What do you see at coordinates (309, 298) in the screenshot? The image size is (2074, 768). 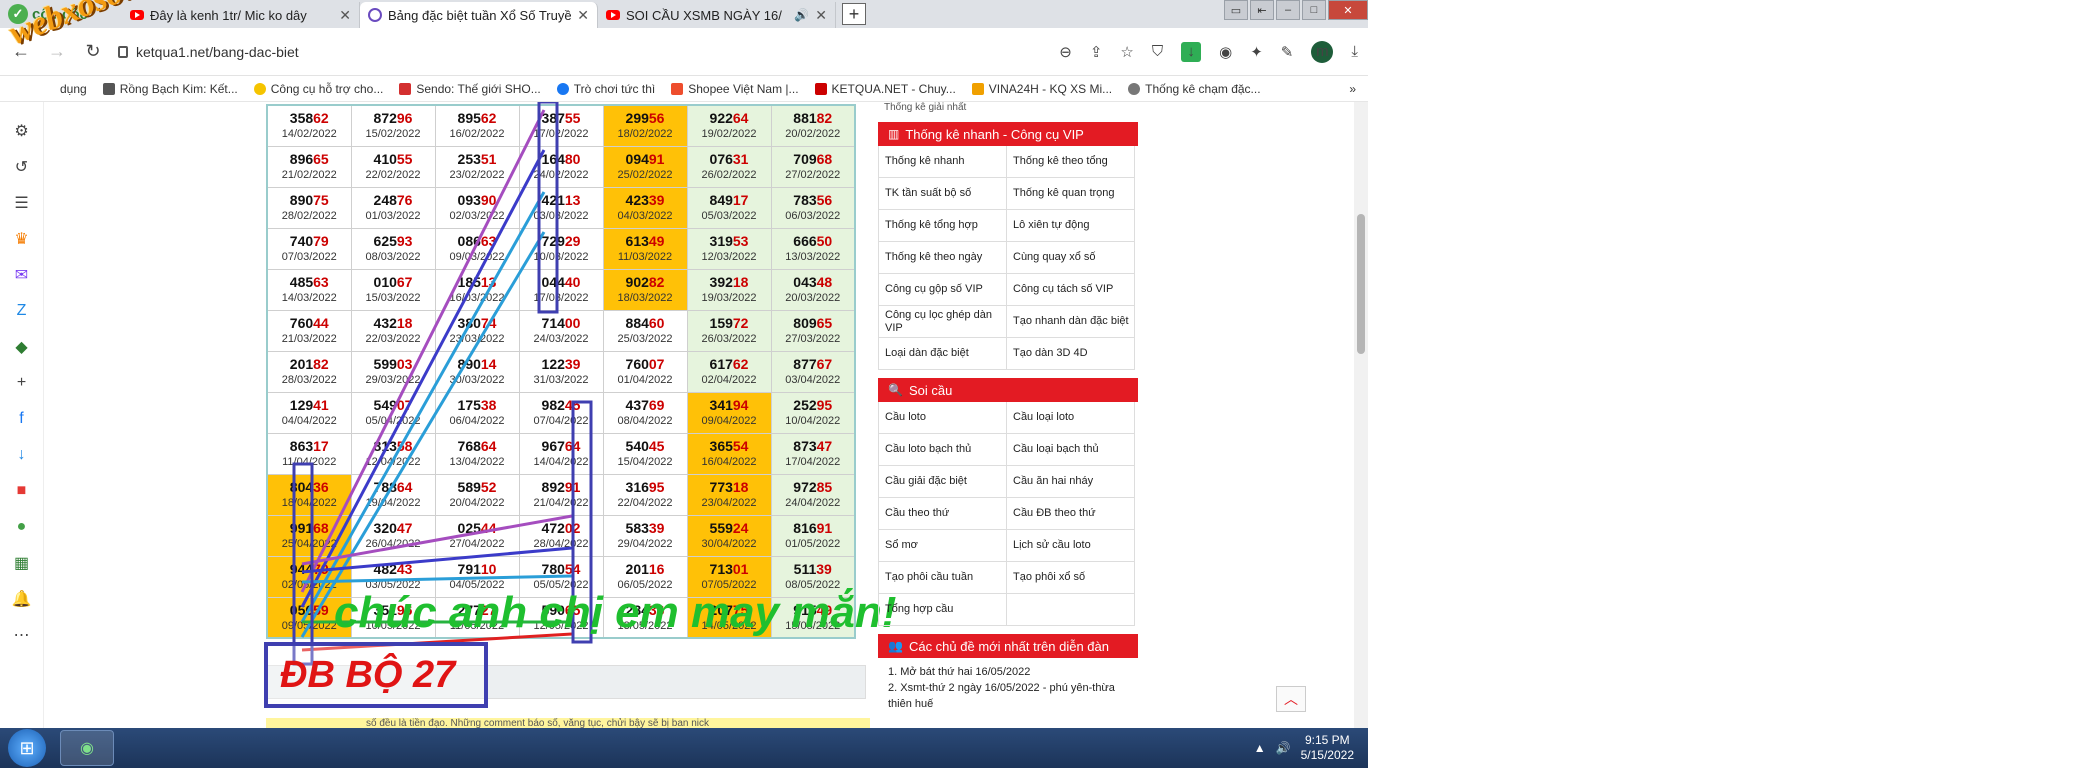 I see `prize-date: 14/03/2022` at bounding box center [309, 298].